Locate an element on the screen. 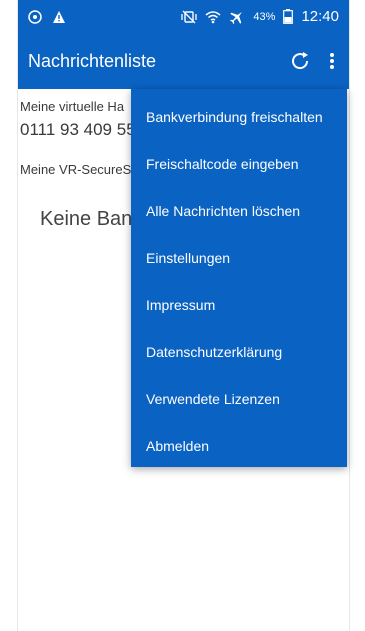 Image resolution: width=365 pixels, height=631 pixels. account-number: 0111 93 409 559 is located at coordinates (82, 130).